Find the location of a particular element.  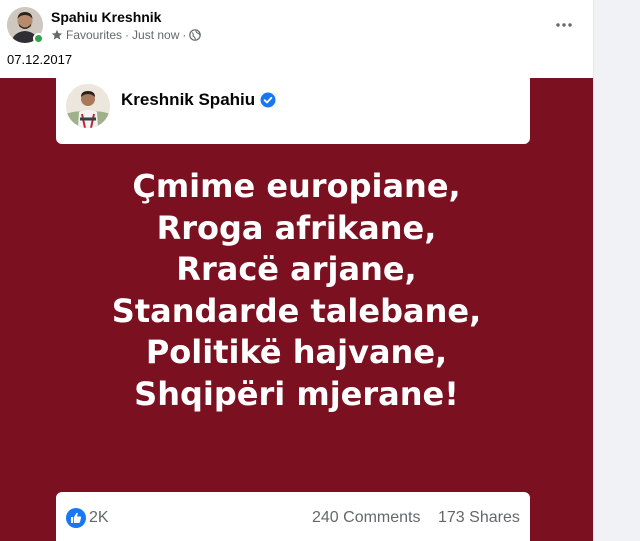

author-avatar-wrapper is located at coordinates (25, 25).